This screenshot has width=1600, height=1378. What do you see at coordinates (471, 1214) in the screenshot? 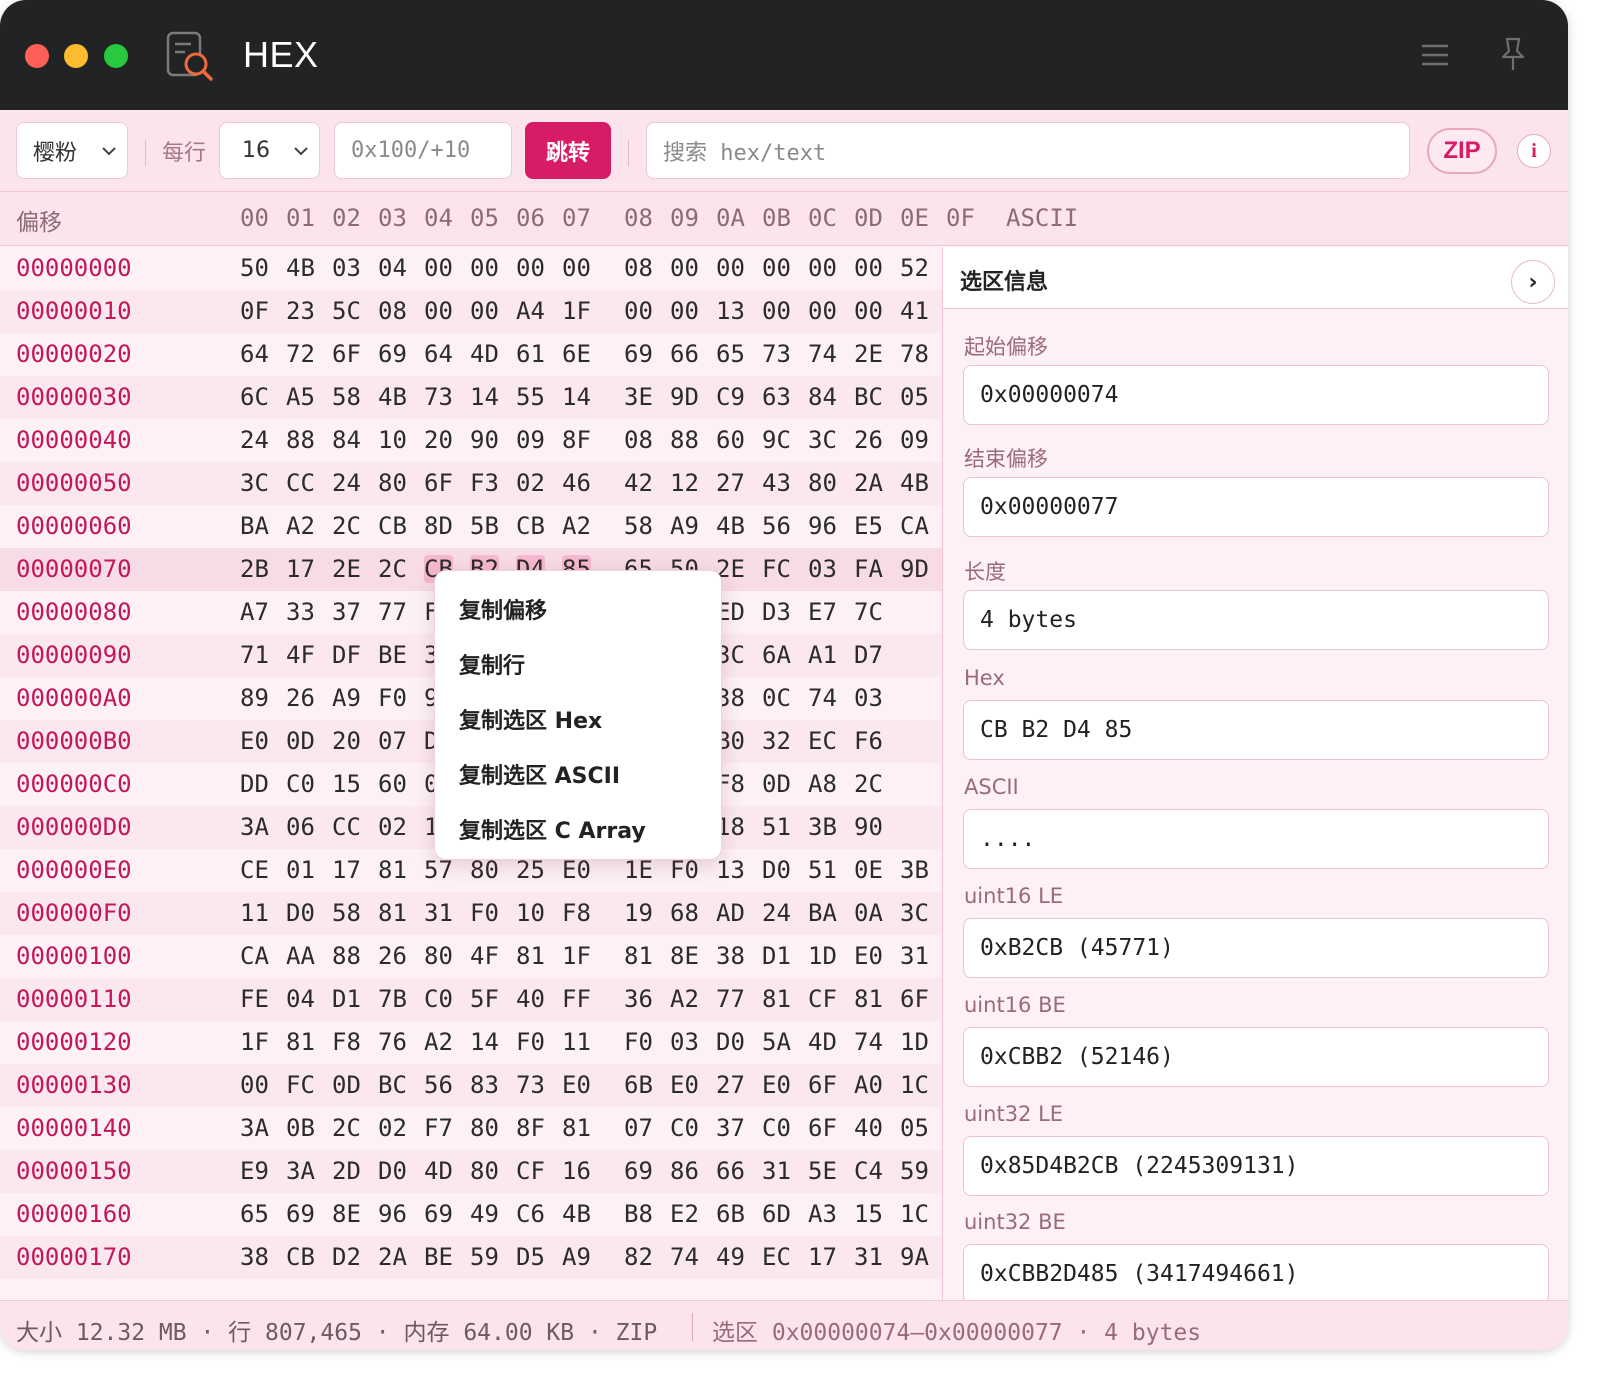
I see `hex-row: 00000160 65 69 8E 96 69 49 C6 4B B8 E2 6B 6D A3 15 1C` at bounding box center [471, 1214].